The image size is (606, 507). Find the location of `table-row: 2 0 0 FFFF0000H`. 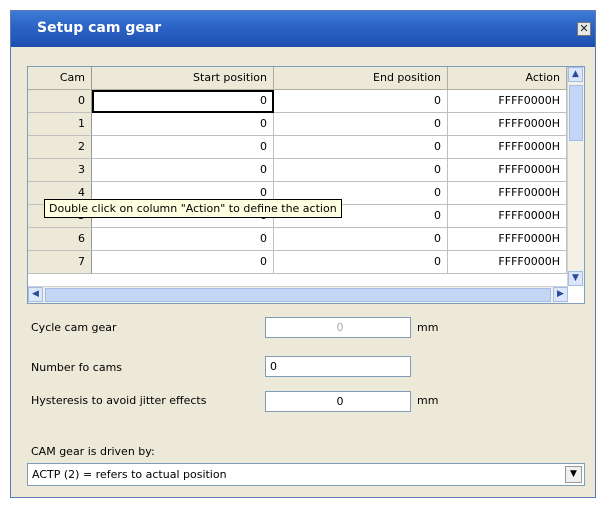

table-row: 2 0 0 FFFF0000H is located at coordinates (297, 147).